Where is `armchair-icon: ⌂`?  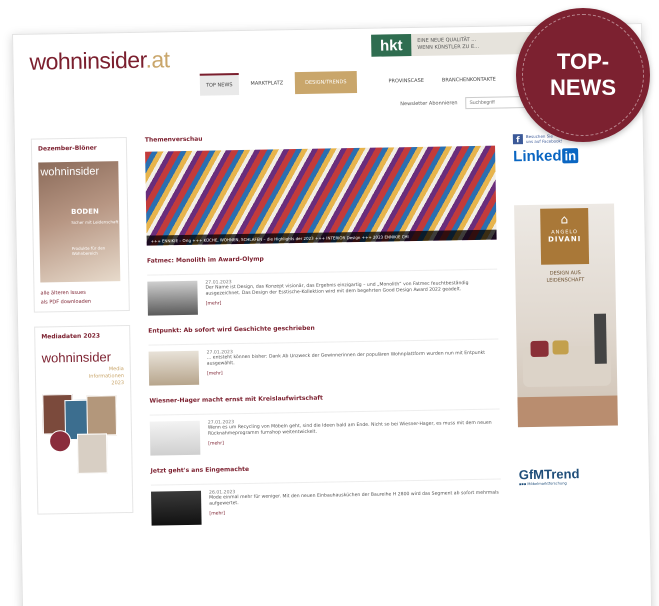 armchair-icon: ⌂ is located at coordinates (564, 219).